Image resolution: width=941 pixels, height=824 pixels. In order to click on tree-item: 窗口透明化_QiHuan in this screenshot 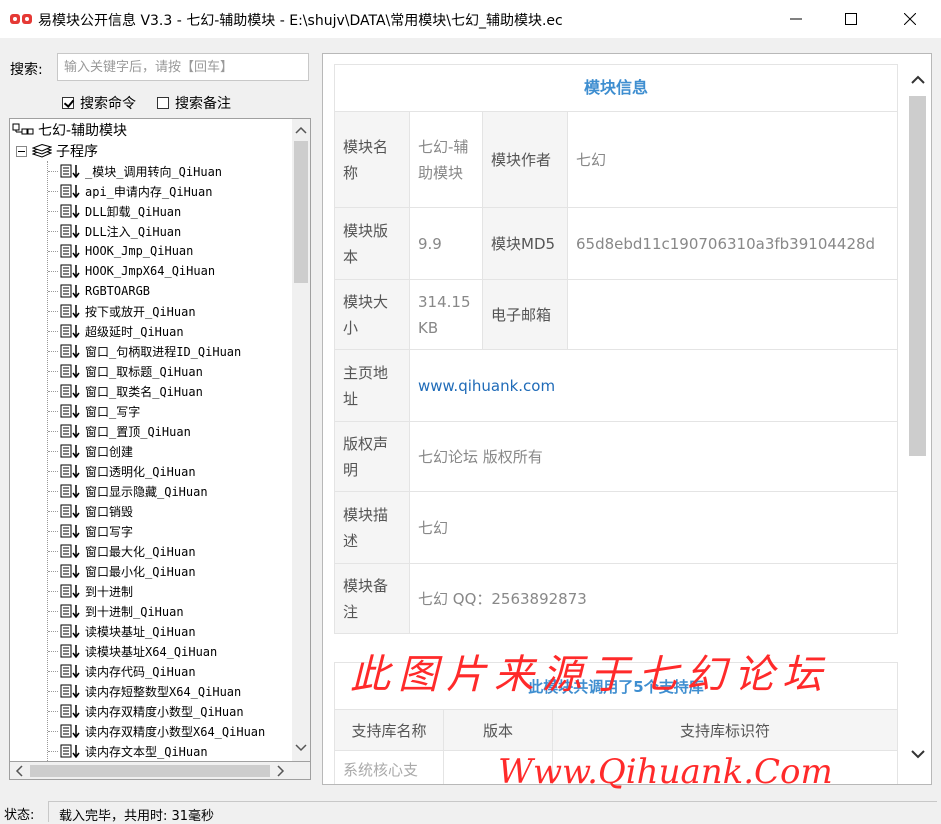, I will do `click(128, 471)`.